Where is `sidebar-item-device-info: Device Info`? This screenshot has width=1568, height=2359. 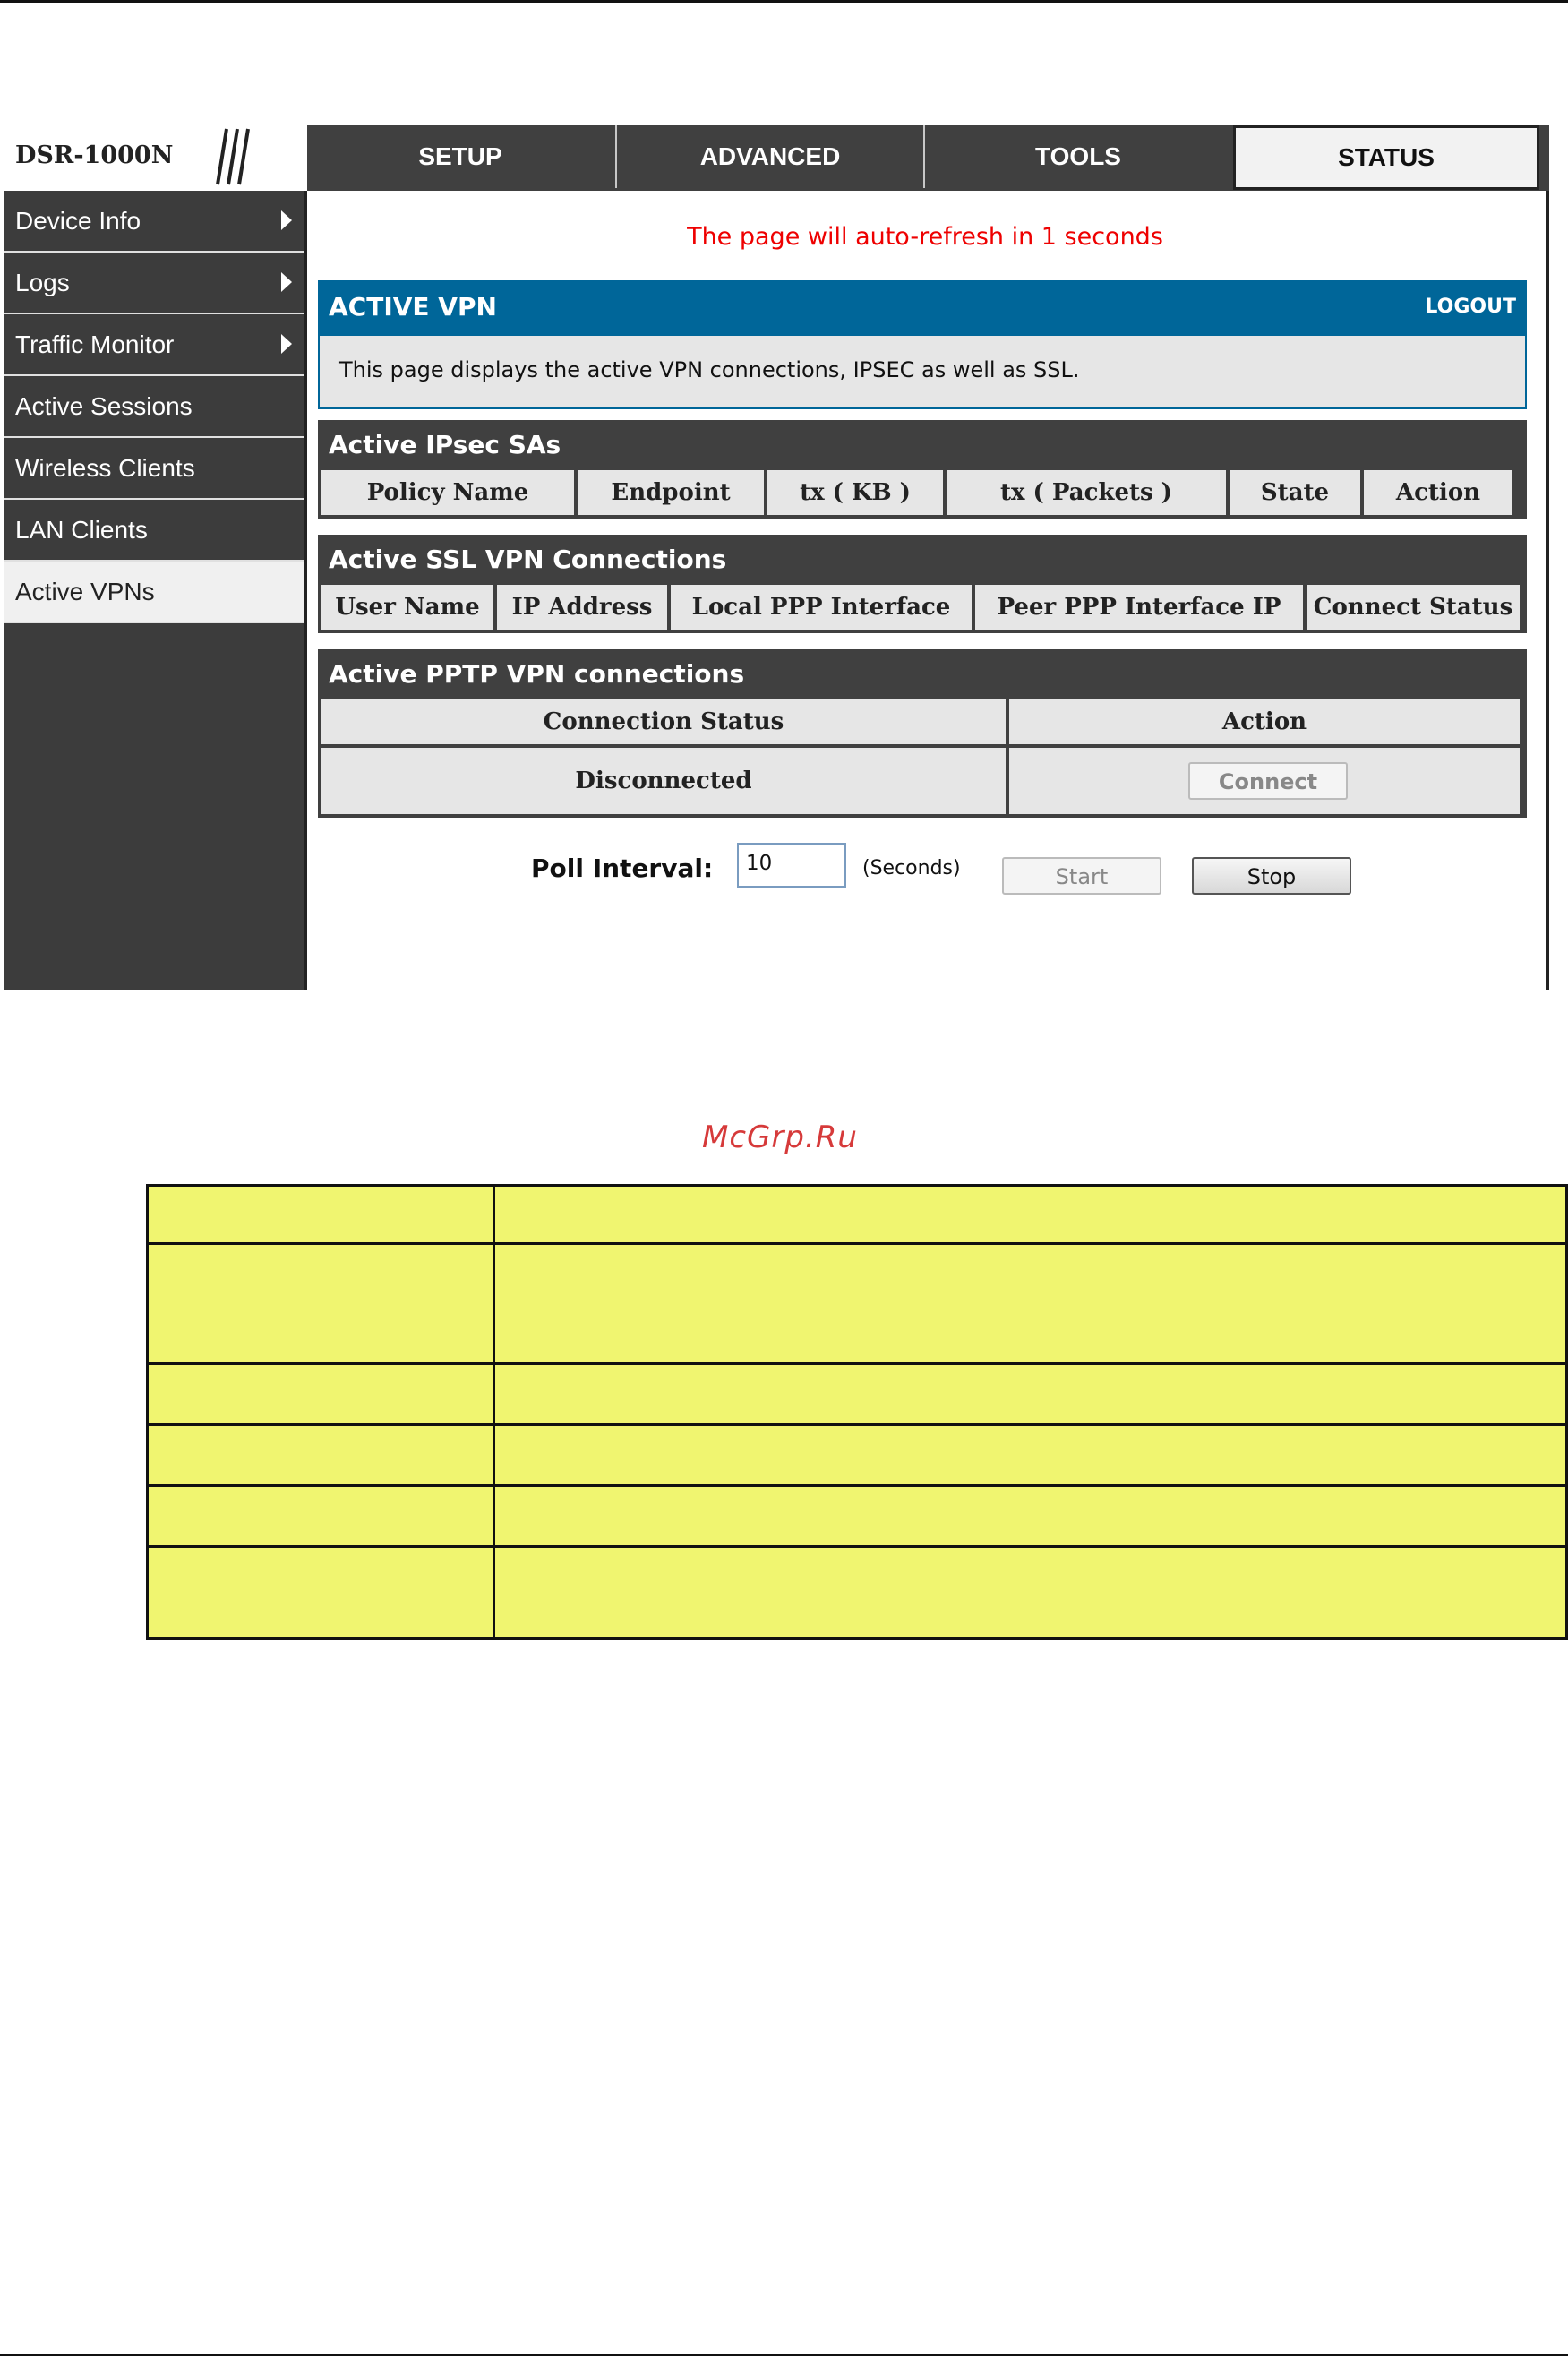 sidebar-item-device-info: Device Info is located at coordinates (154, 222).